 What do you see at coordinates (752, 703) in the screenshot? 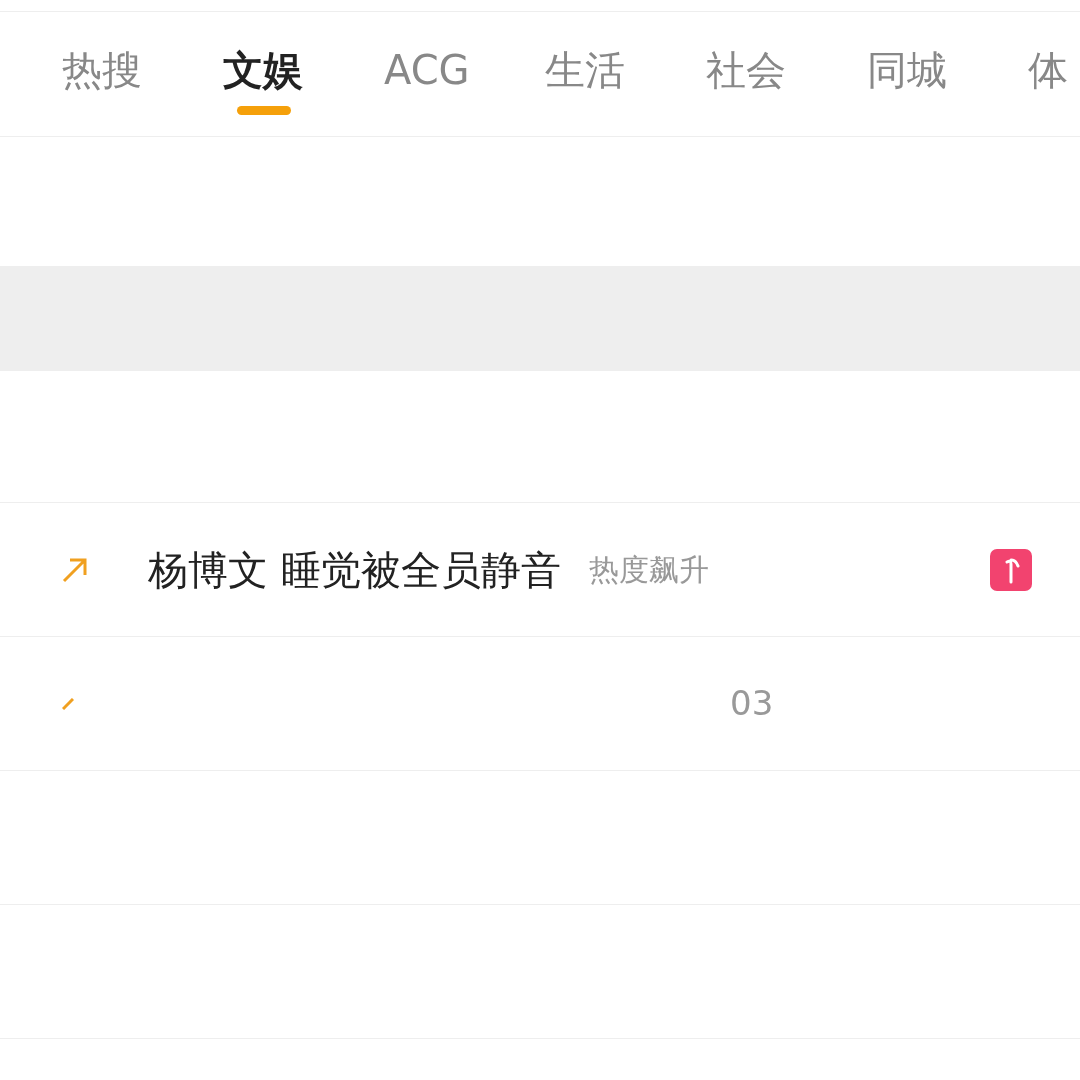
I see `topic-number: 03` at bounding box center [752, 703].